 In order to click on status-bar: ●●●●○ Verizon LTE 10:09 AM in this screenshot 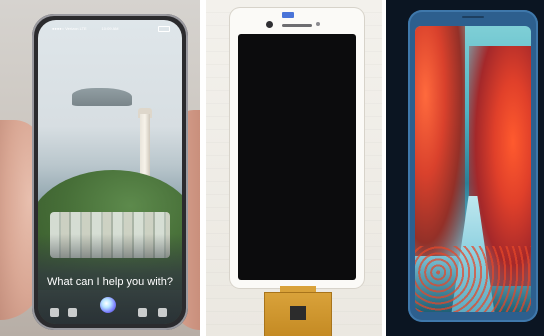, I will do `click(110, 29)`.